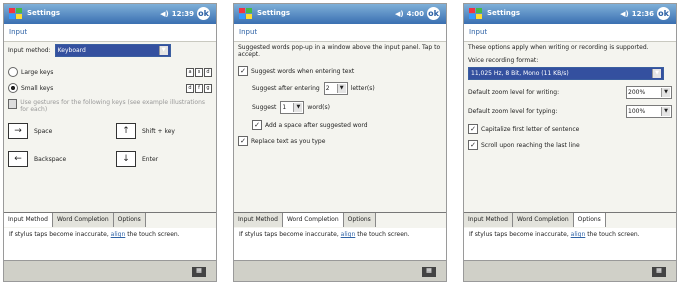 This screenshot has width=681, height=285. Describe the element at coordinates (316, 125) in the screenshot. I see `add-space-label: Add a space after suggested word` at that location.